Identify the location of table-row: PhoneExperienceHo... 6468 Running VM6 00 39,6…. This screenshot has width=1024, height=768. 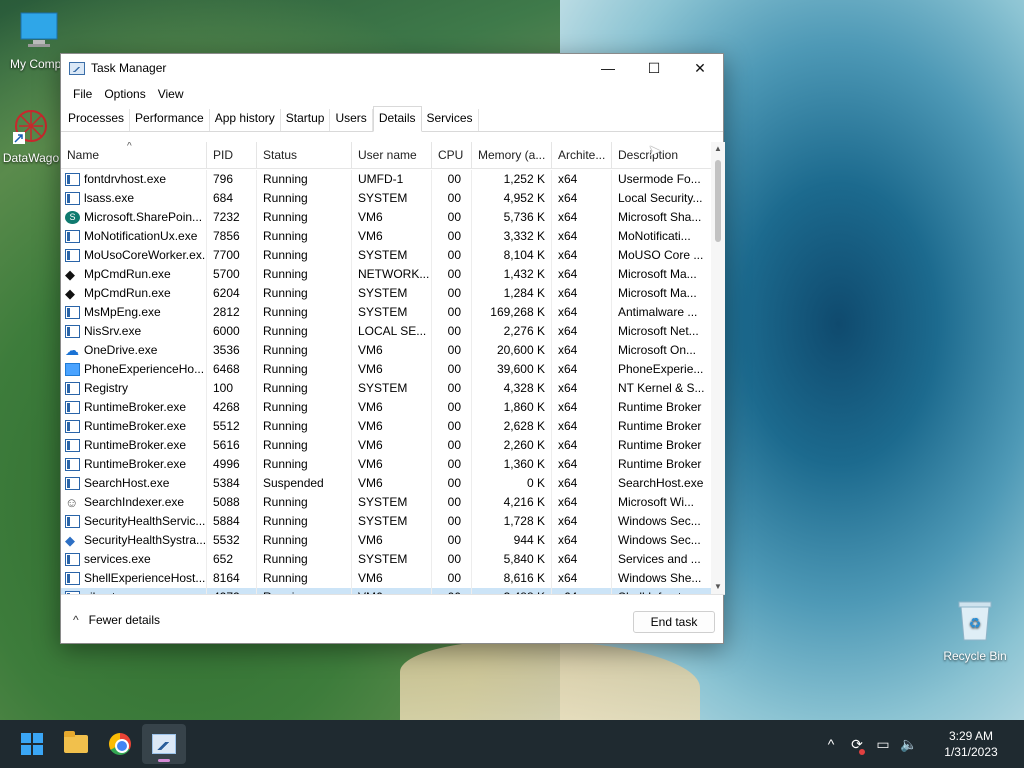
(386, 369).